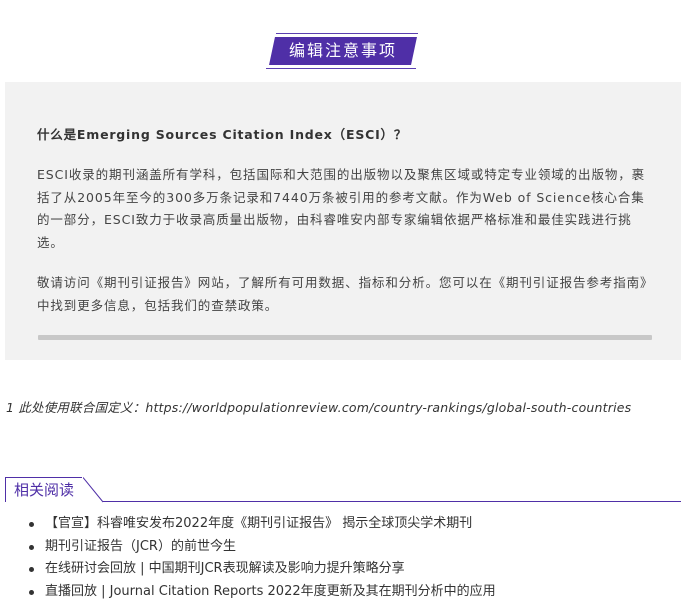 The height and width of the screenshot is (616, 687). What do you see at coordinates (345, 337) in the screenshot?
I see `note-scrollbar` at bounding box center [345, 337].